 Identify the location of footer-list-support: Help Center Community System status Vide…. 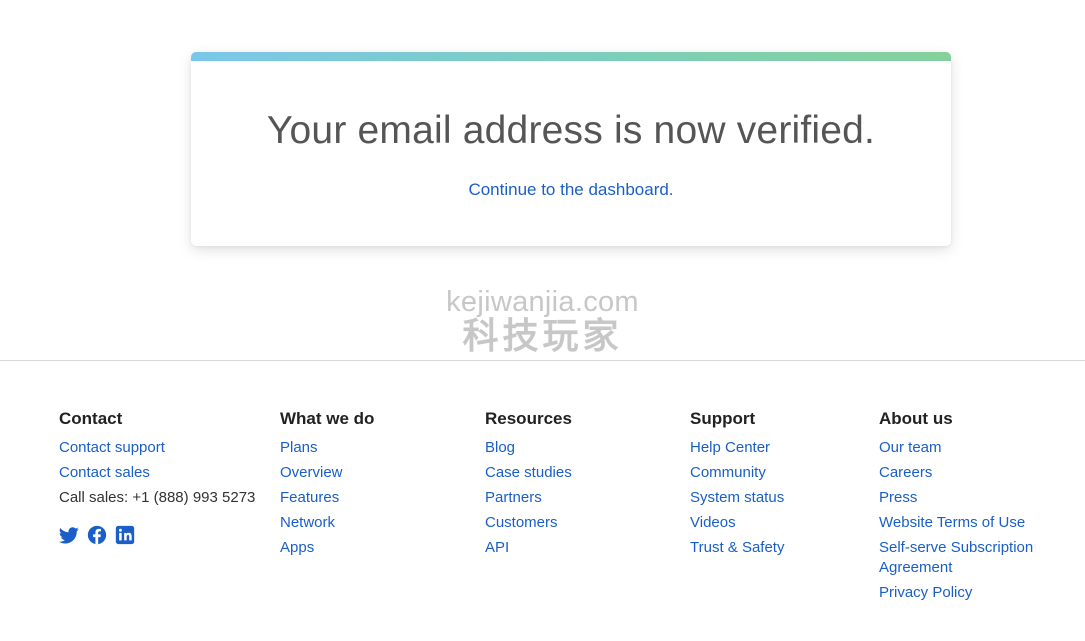
(780, 498).